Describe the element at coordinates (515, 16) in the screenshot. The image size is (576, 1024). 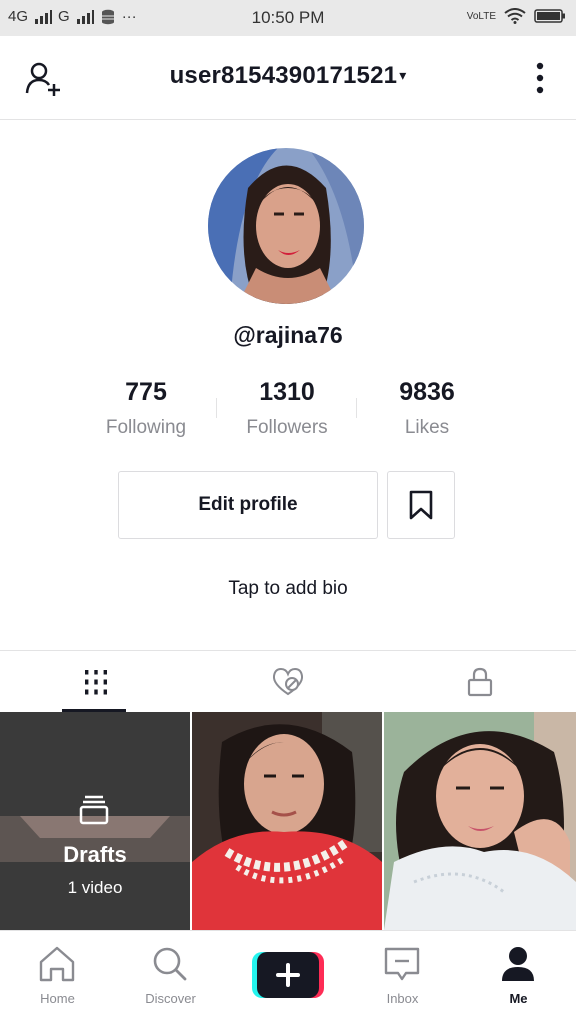
I see `wifi-icon` at that location.